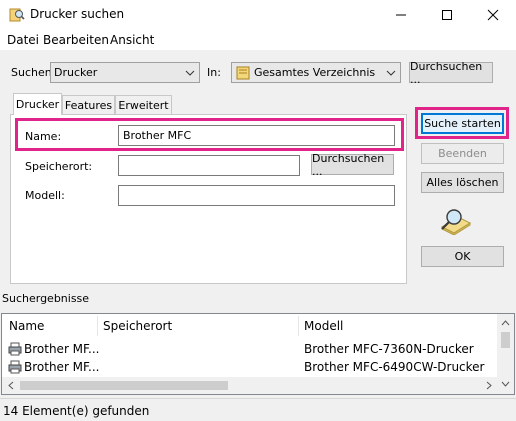  I want to click on vertical-scrollbar, so click(505, 346).